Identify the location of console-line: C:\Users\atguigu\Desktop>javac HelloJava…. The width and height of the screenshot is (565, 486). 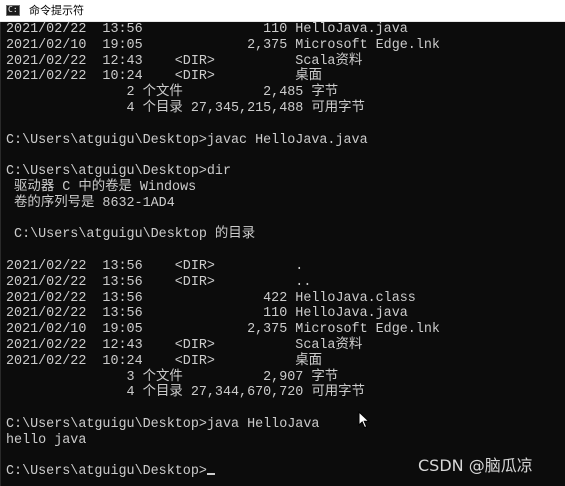
(187, 140).